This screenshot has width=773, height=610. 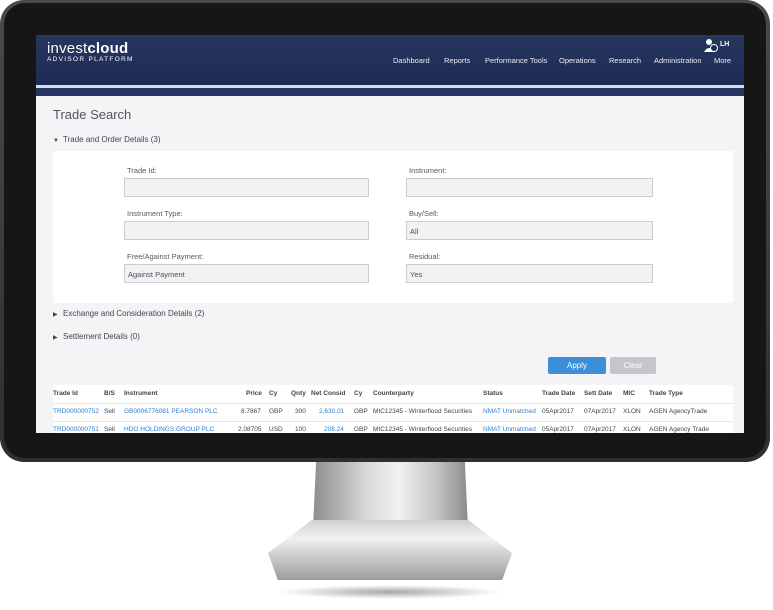 I want to click on app-logo: investcloud ADVISOR PLATFORM, so click(x=90, y=51).